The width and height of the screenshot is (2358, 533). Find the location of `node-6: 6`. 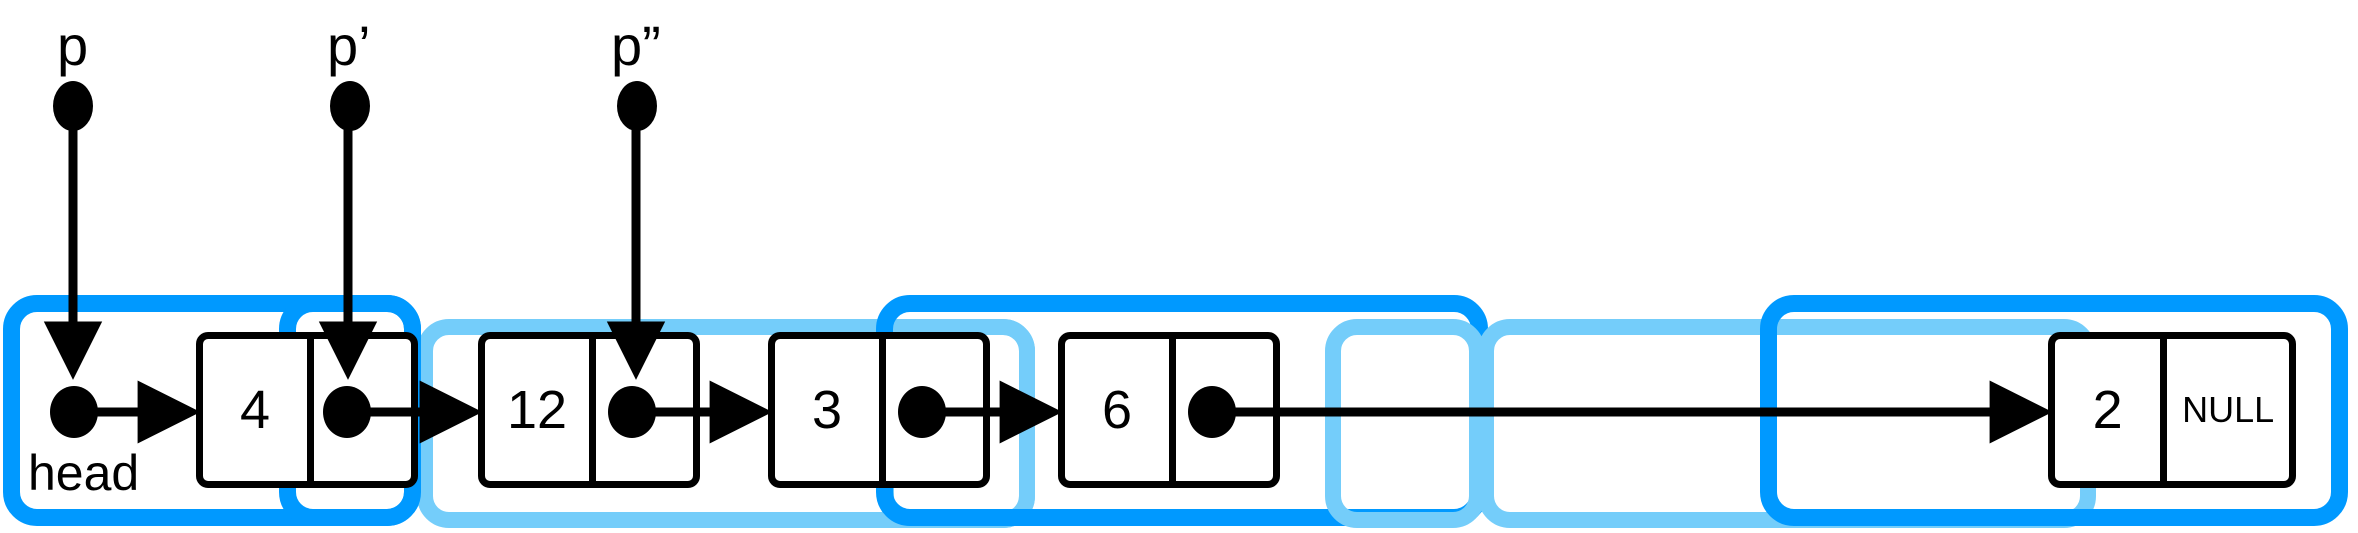

node-6: 6 is located at coordinates (1169, 410).